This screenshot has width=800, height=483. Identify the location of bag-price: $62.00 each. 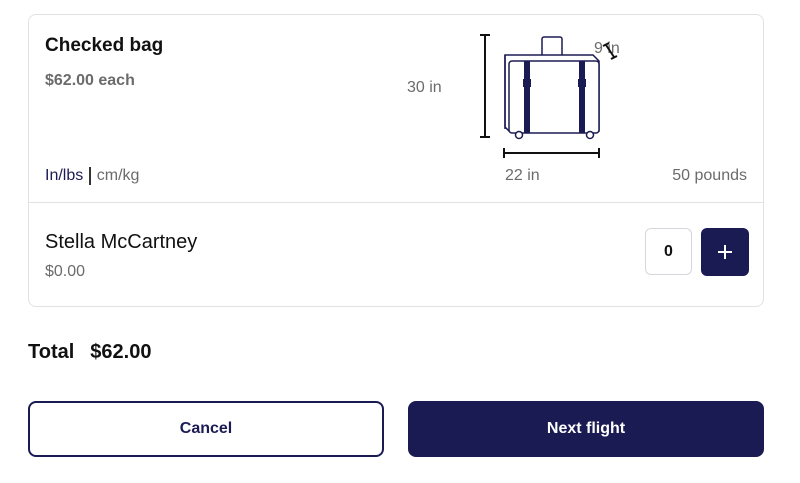
(90, 80).